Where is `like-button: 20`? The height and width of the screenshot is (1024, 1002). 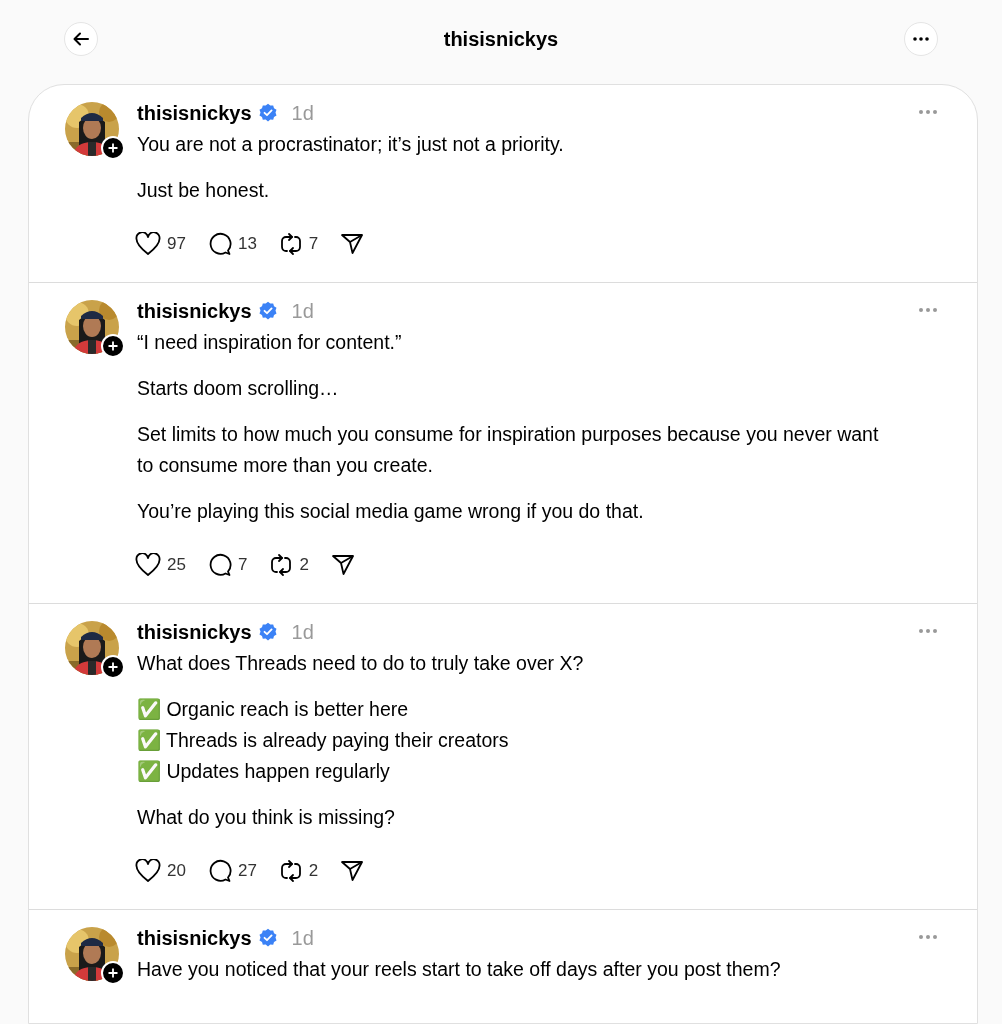 like-button: 20 is located at coordinates (160, 871).